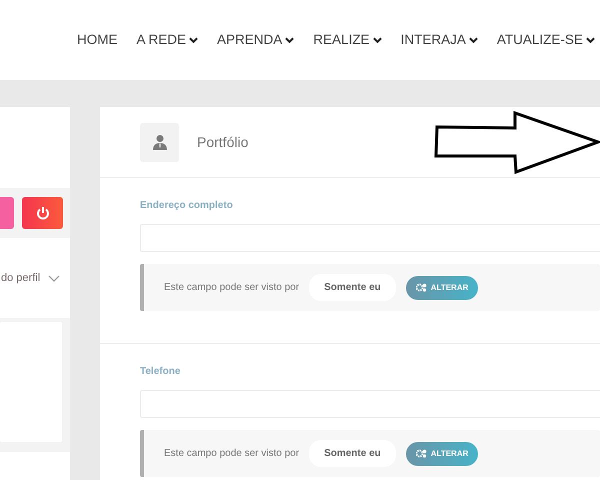  I want to click on panel-title: Portfólio, so click(222, 142).